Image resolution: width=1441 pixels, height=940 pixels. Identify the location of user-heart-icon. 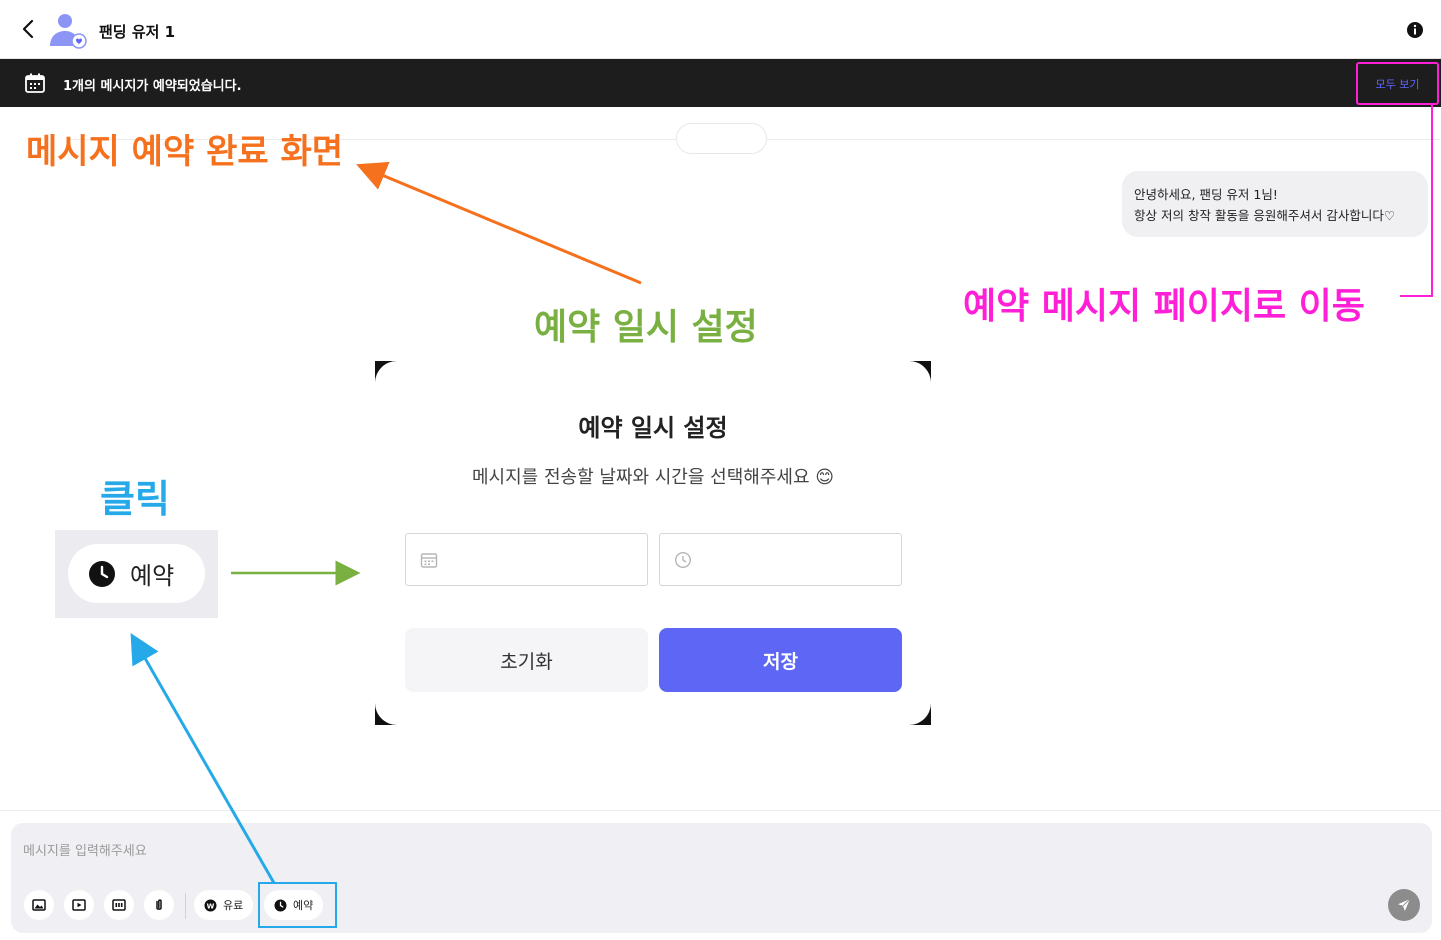
(68, 31).